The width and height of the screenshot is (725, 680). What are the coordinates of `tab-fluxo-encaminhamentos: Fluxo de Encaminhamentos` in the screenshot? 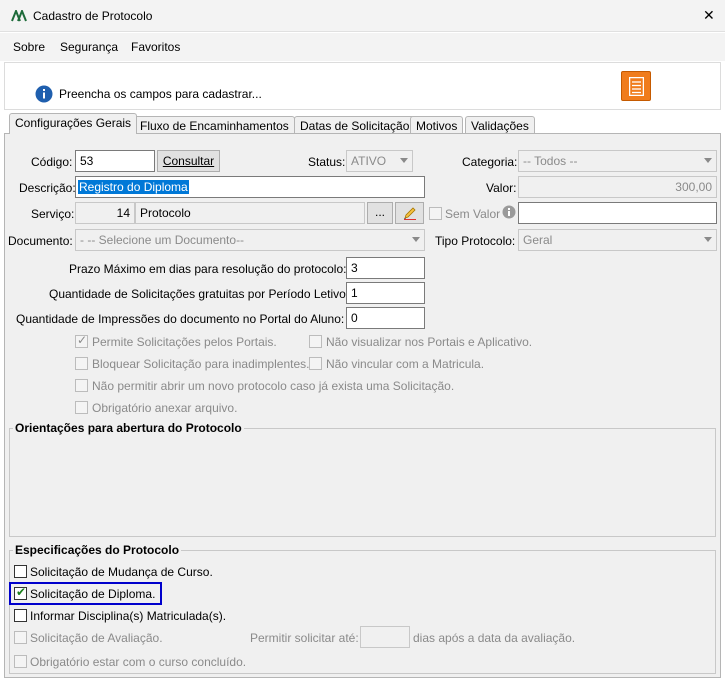 It's located at (214, 125).